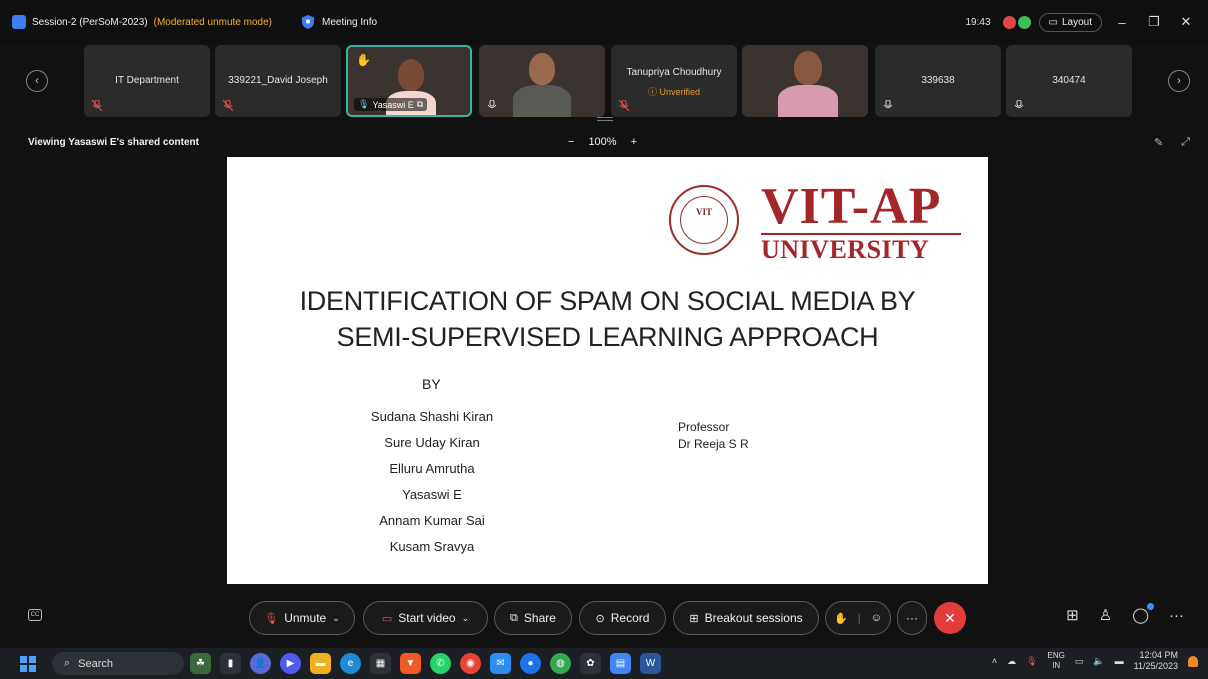 Image resolution: width=1208 pixels, height=679 pixels. Describe the element at coordinates (888, 104) in the screenshot. I see `mic-icon` at that location.